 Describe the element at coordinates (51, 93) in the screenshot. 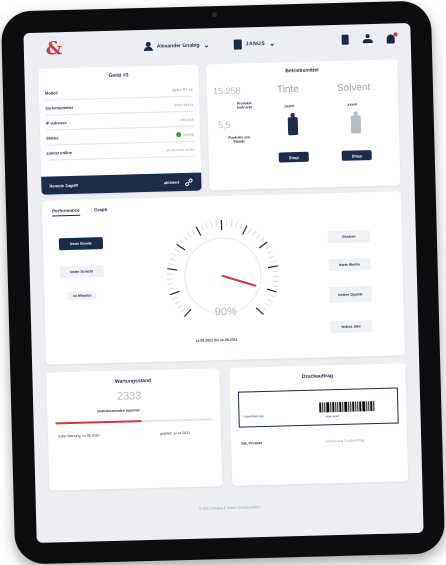

I see `row-label: Modell` at that location.